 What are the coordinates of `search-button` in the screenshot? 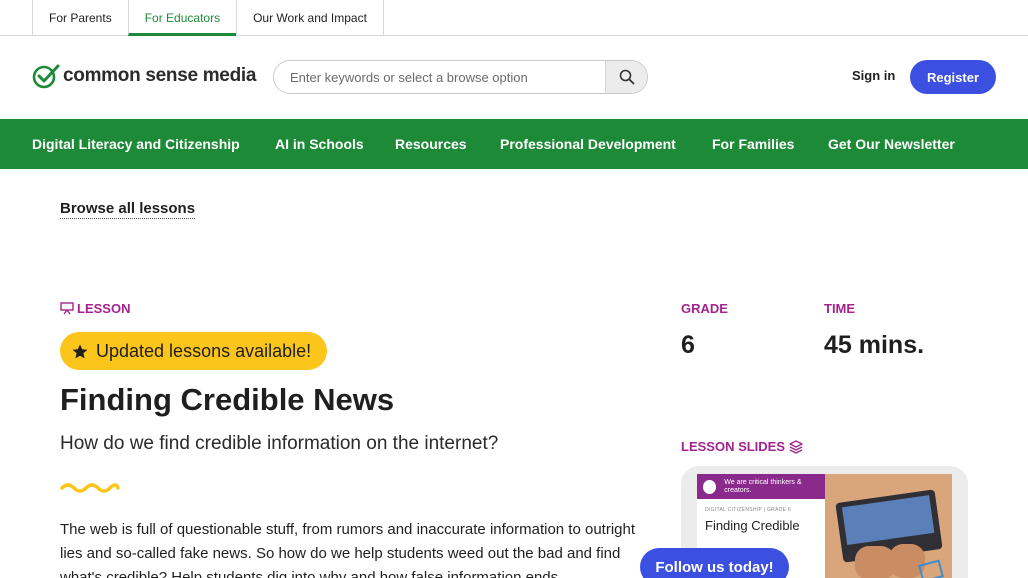 It's located at (626, 77).